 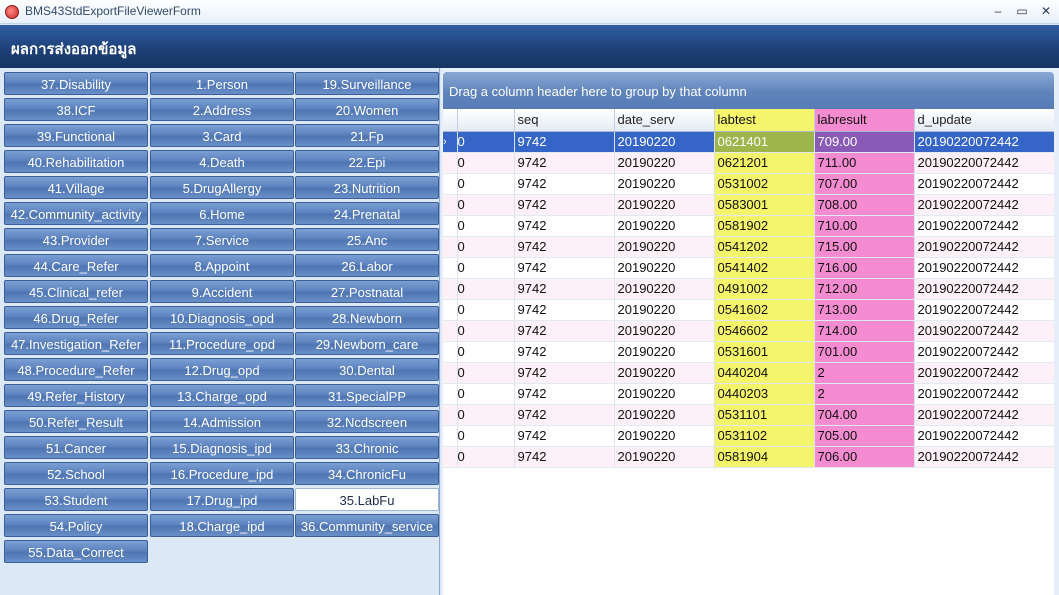 What do you see at coordinates (76, 525) in the screenshot?
I see `nav-button: 54.Policy` at bounding box center [76, 525].